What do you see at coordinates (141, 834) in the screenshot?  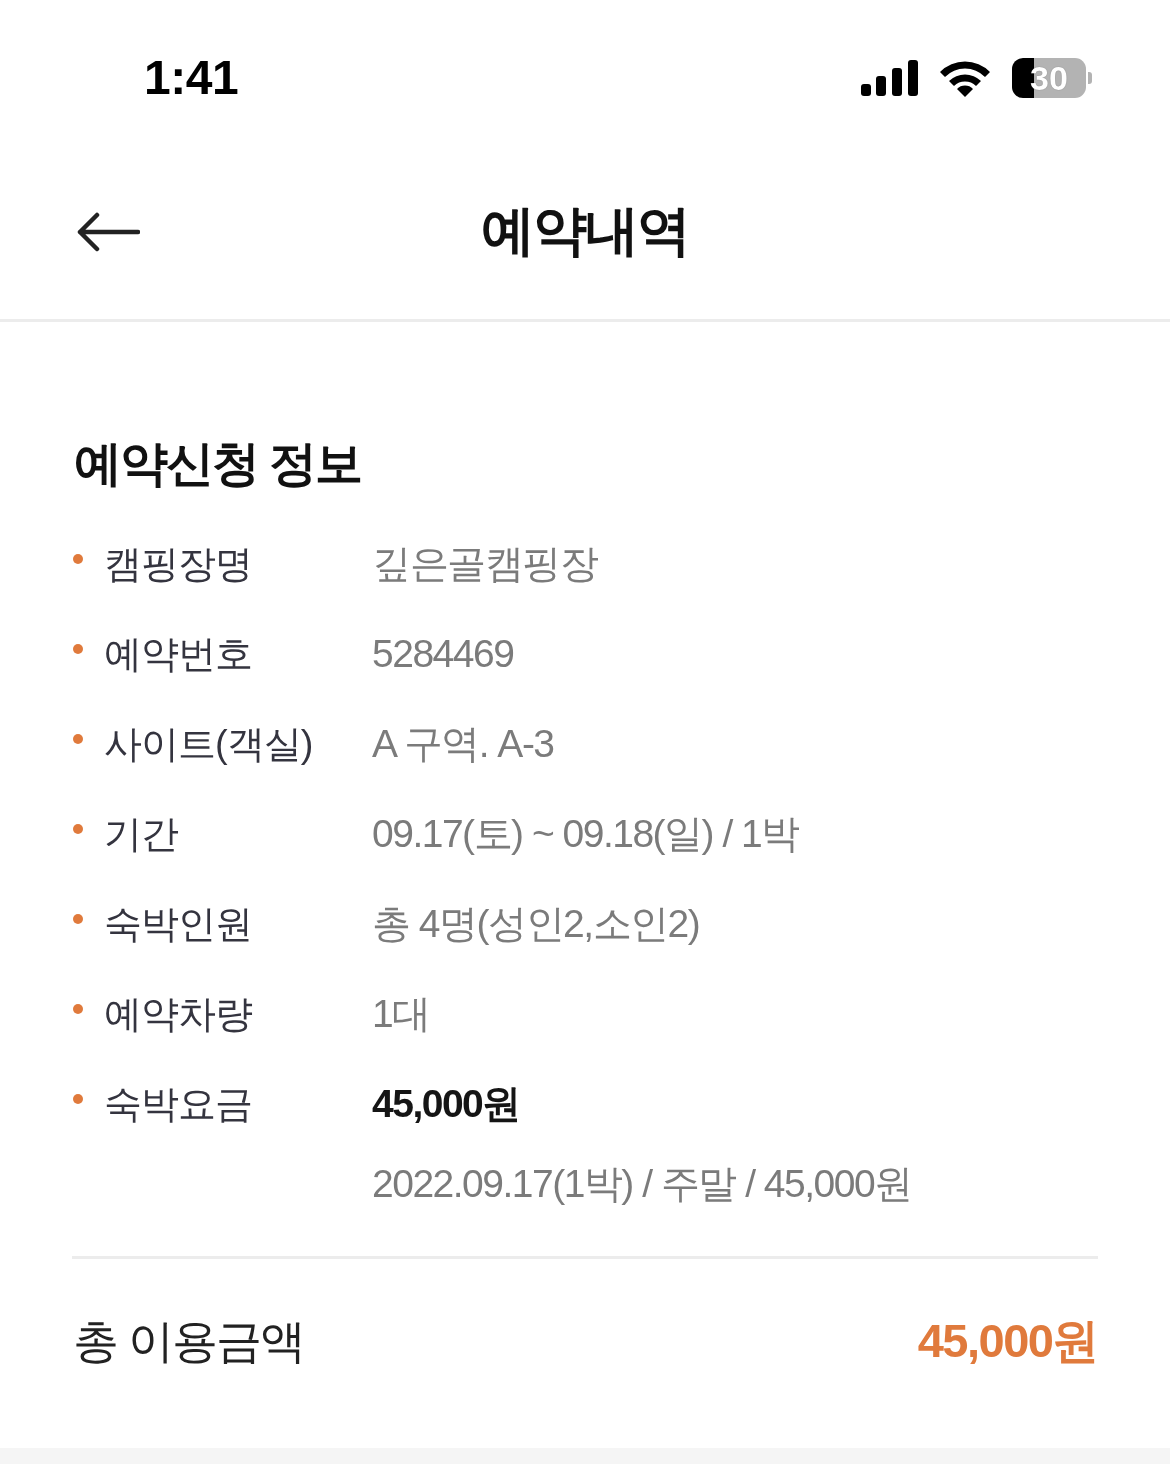 I see `detail-label: 기간` at bounding box center [141, 834].